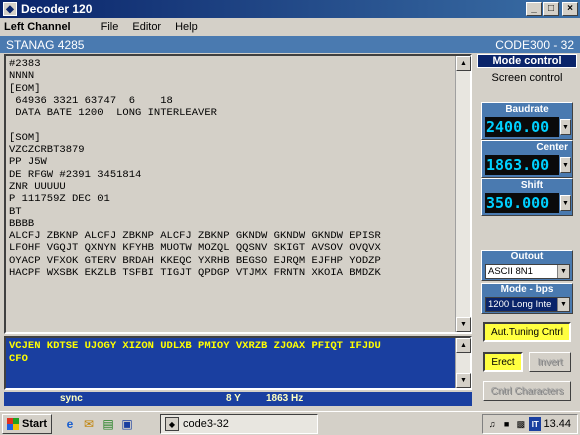 The width and height of the screenshot is (580, 435). I want to click on shift-dropdown: ▼, so click(565, 203).